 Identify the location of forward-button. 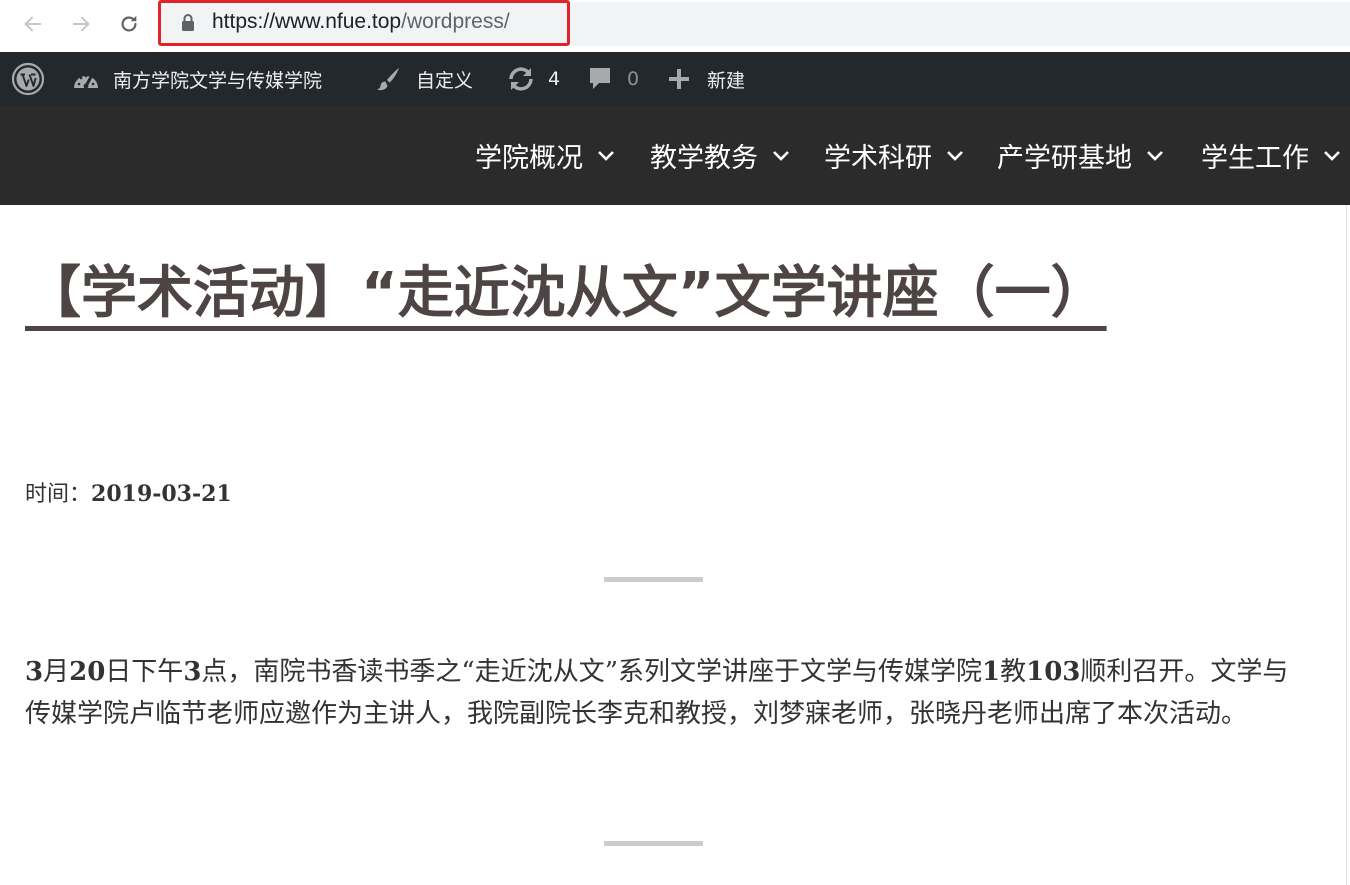
(81, 24).